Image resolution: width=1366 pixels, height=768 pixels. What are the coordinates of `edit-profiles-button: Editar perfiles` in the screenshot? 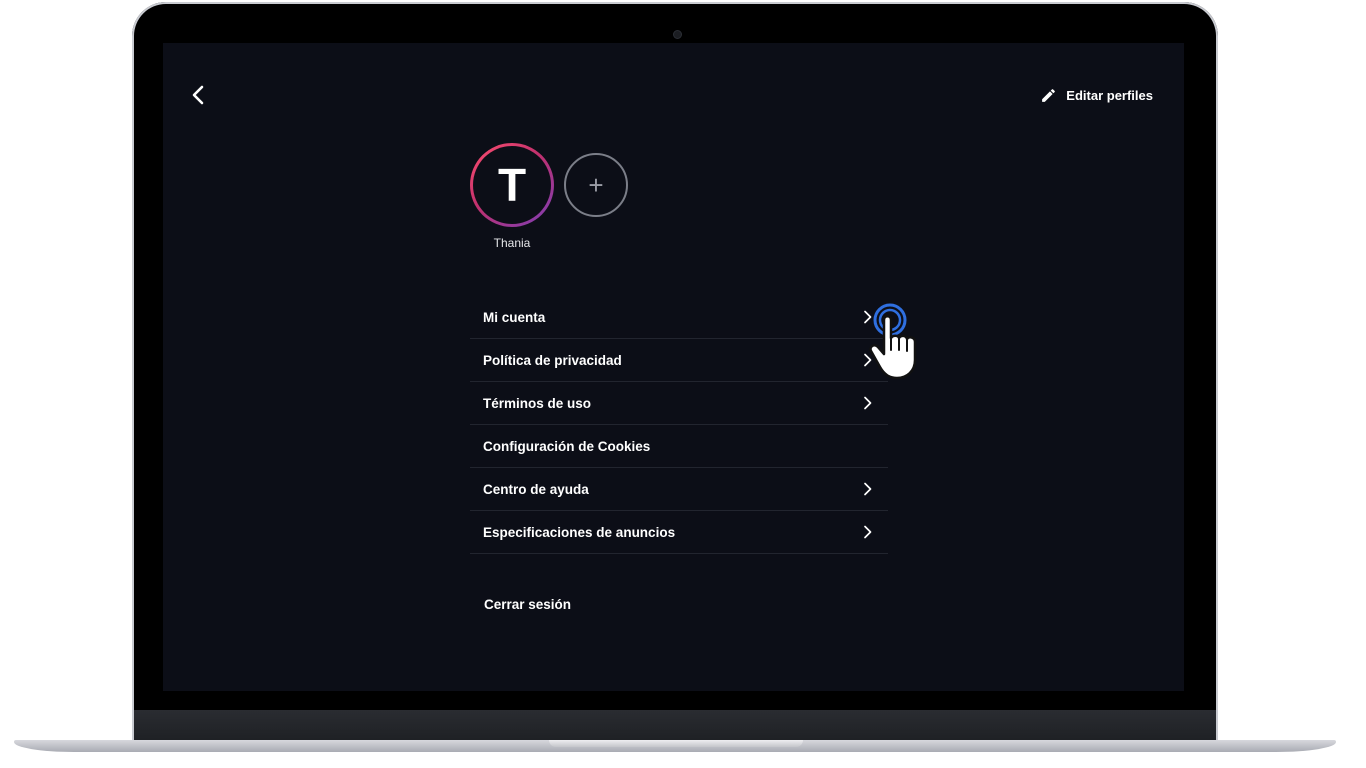 It's located at (1096, 95).